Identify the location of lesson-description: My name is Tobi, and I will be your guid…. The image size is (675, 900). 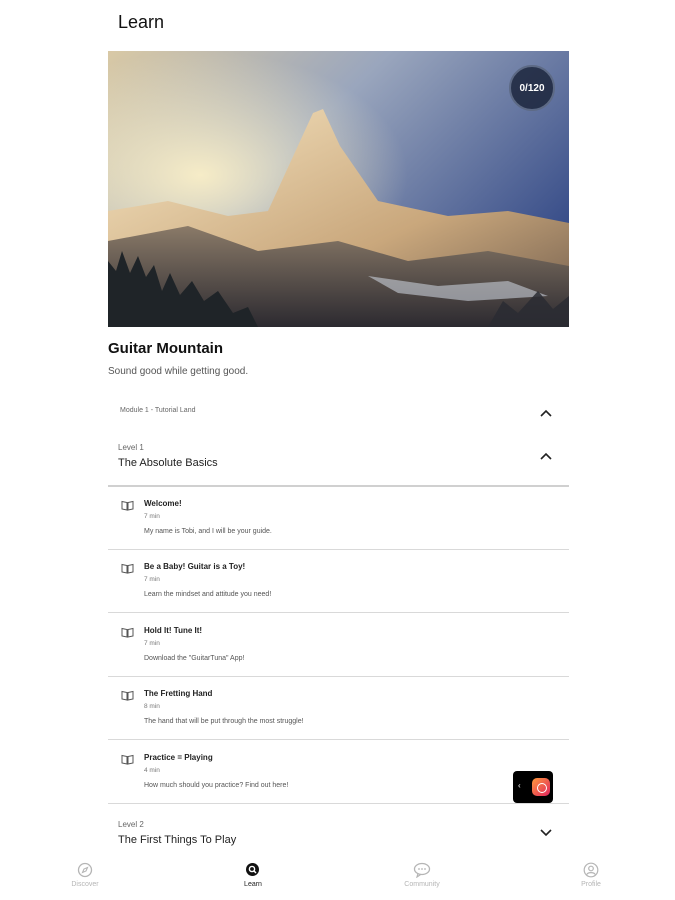
(208, 531).